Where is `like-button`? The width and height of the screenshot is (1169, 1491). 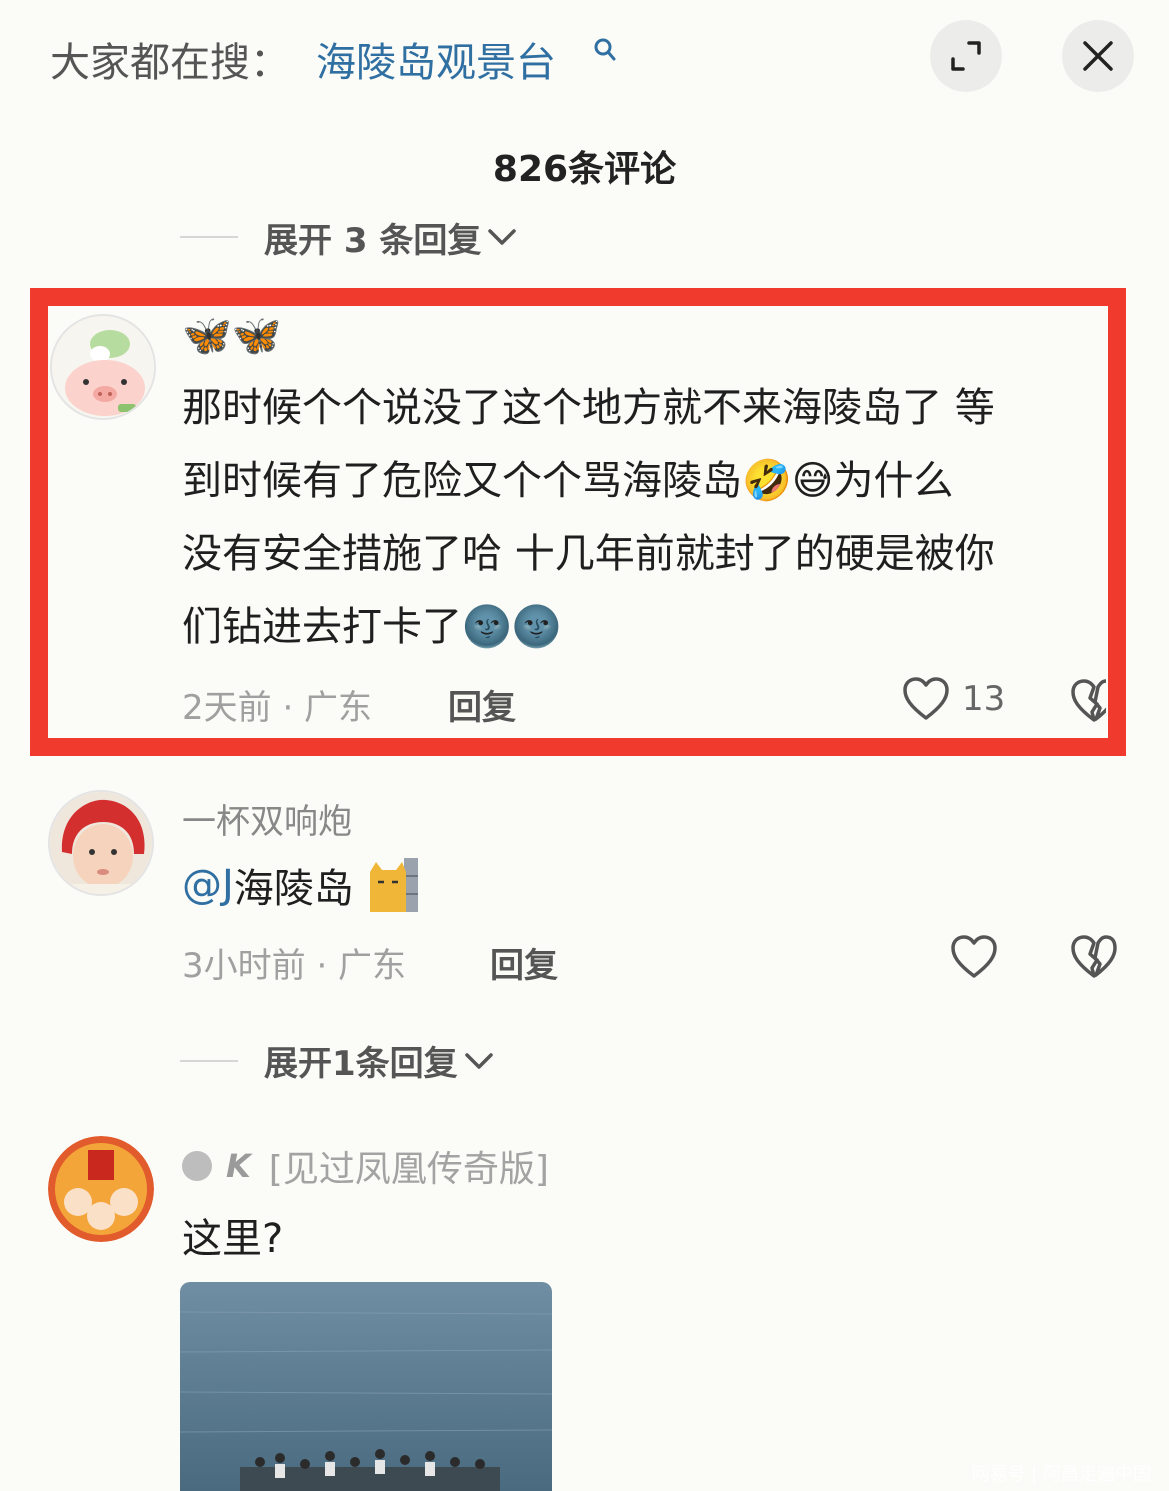 like-button is located at coordinates (974, 959).